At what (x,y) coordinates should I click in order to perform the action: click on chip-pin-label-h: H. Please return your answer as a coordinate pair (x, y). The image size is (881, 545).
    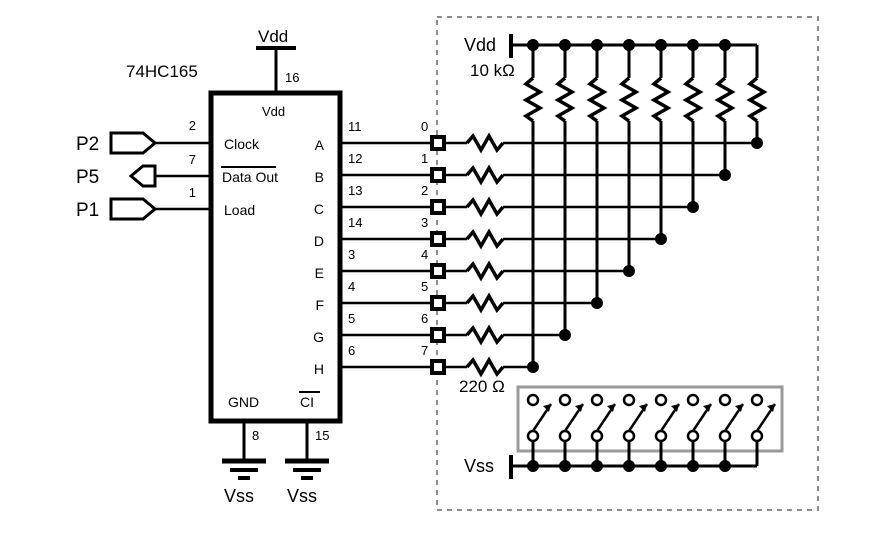
    Looking at the image, I should click on (319, 369).